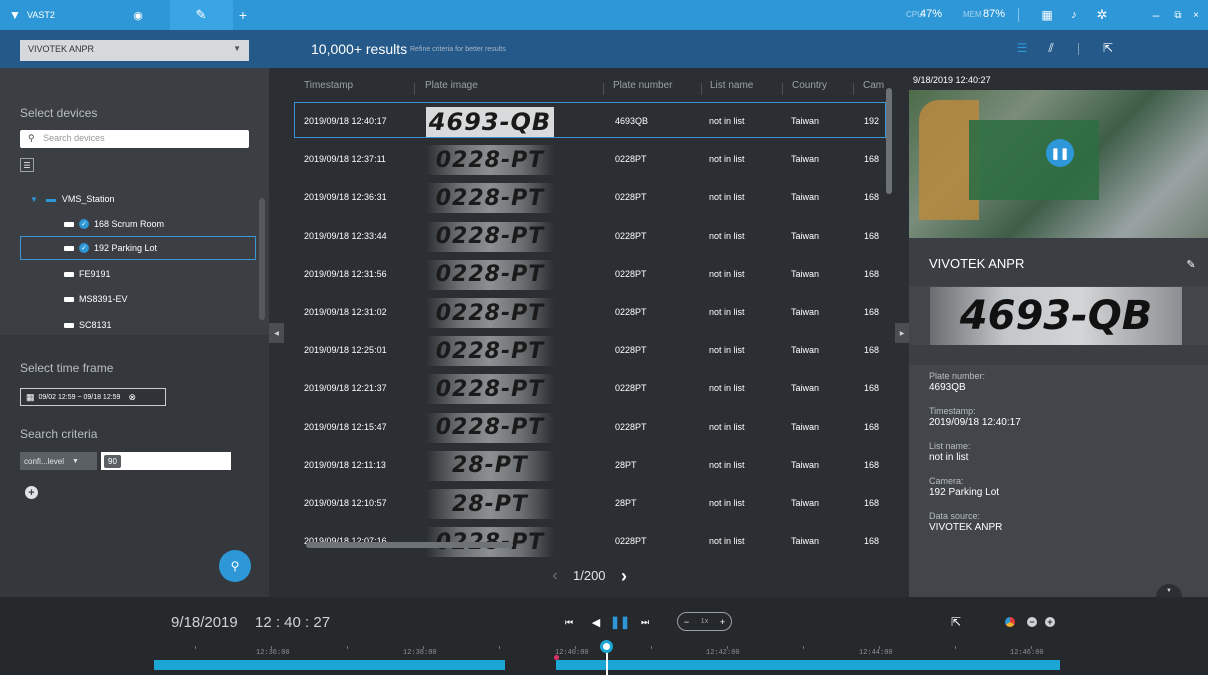 The image size is (1208, 675). What do you see at coordinates (1047, 15) in the screenshot?
I see `grid-icon: ▦` at bounding box center [1047, 15].